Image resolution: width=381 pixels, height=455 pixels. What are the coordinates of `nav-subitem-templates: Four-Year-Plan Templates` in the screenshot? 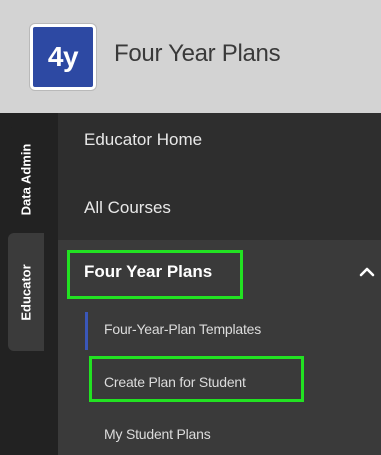 It's located at (182, 329).